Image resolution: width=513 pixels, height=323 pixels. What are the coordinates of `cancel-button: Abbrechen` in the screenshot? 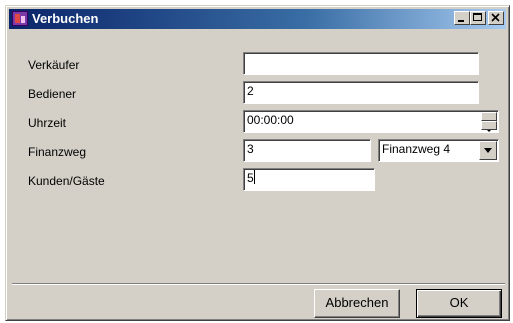 It's located at (357, 303).